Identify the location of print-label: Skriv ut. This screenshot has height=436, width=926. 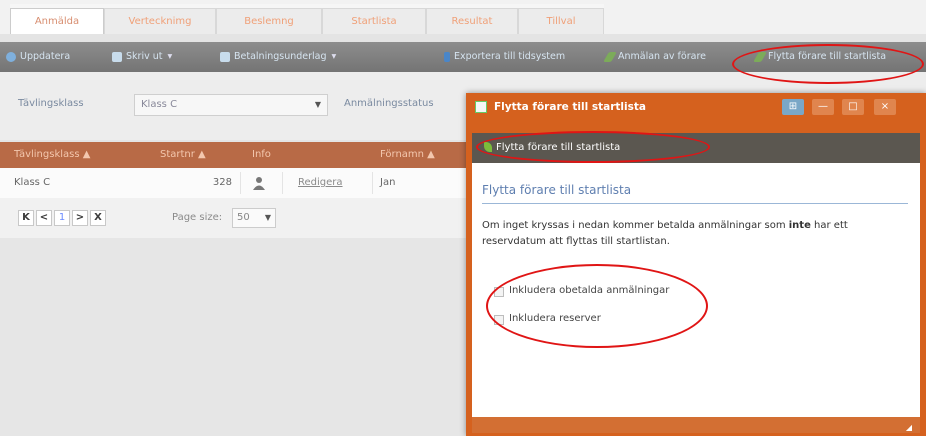
(144, 56).